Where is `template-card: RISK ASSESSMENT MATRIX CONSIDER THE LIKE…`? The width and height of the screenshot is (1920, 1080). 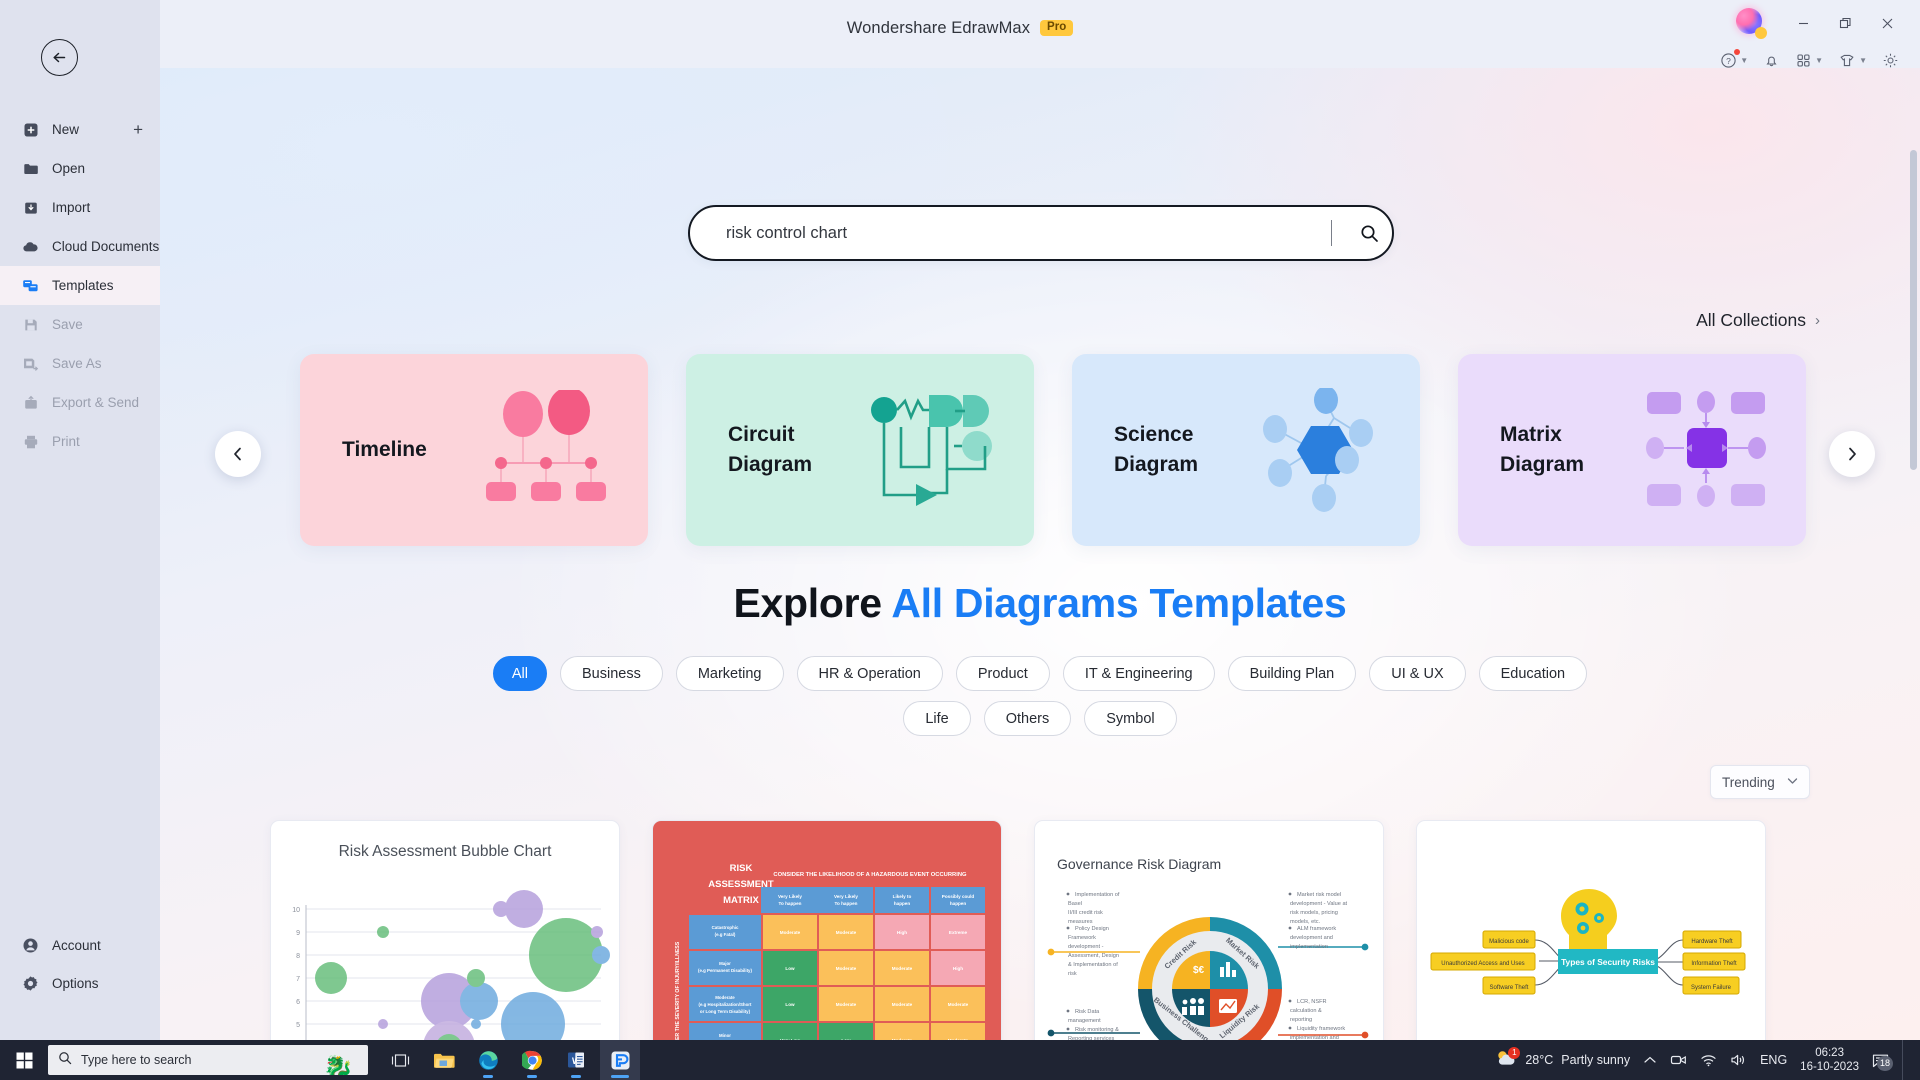 template-card: RISK ASSESSMENT MATRIX CONSIDER THE LIKE… is located at coordinates (827, 930).